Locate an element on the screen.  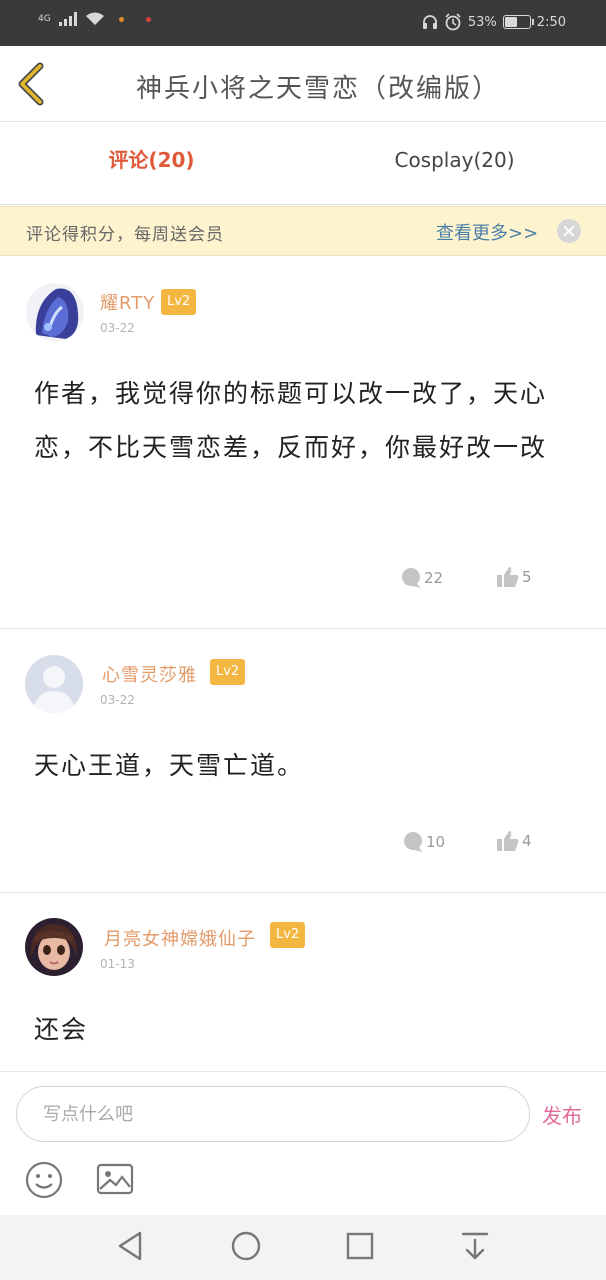
username: 月亮女神嫦娥仙子 is located at coordinates (180, 938).